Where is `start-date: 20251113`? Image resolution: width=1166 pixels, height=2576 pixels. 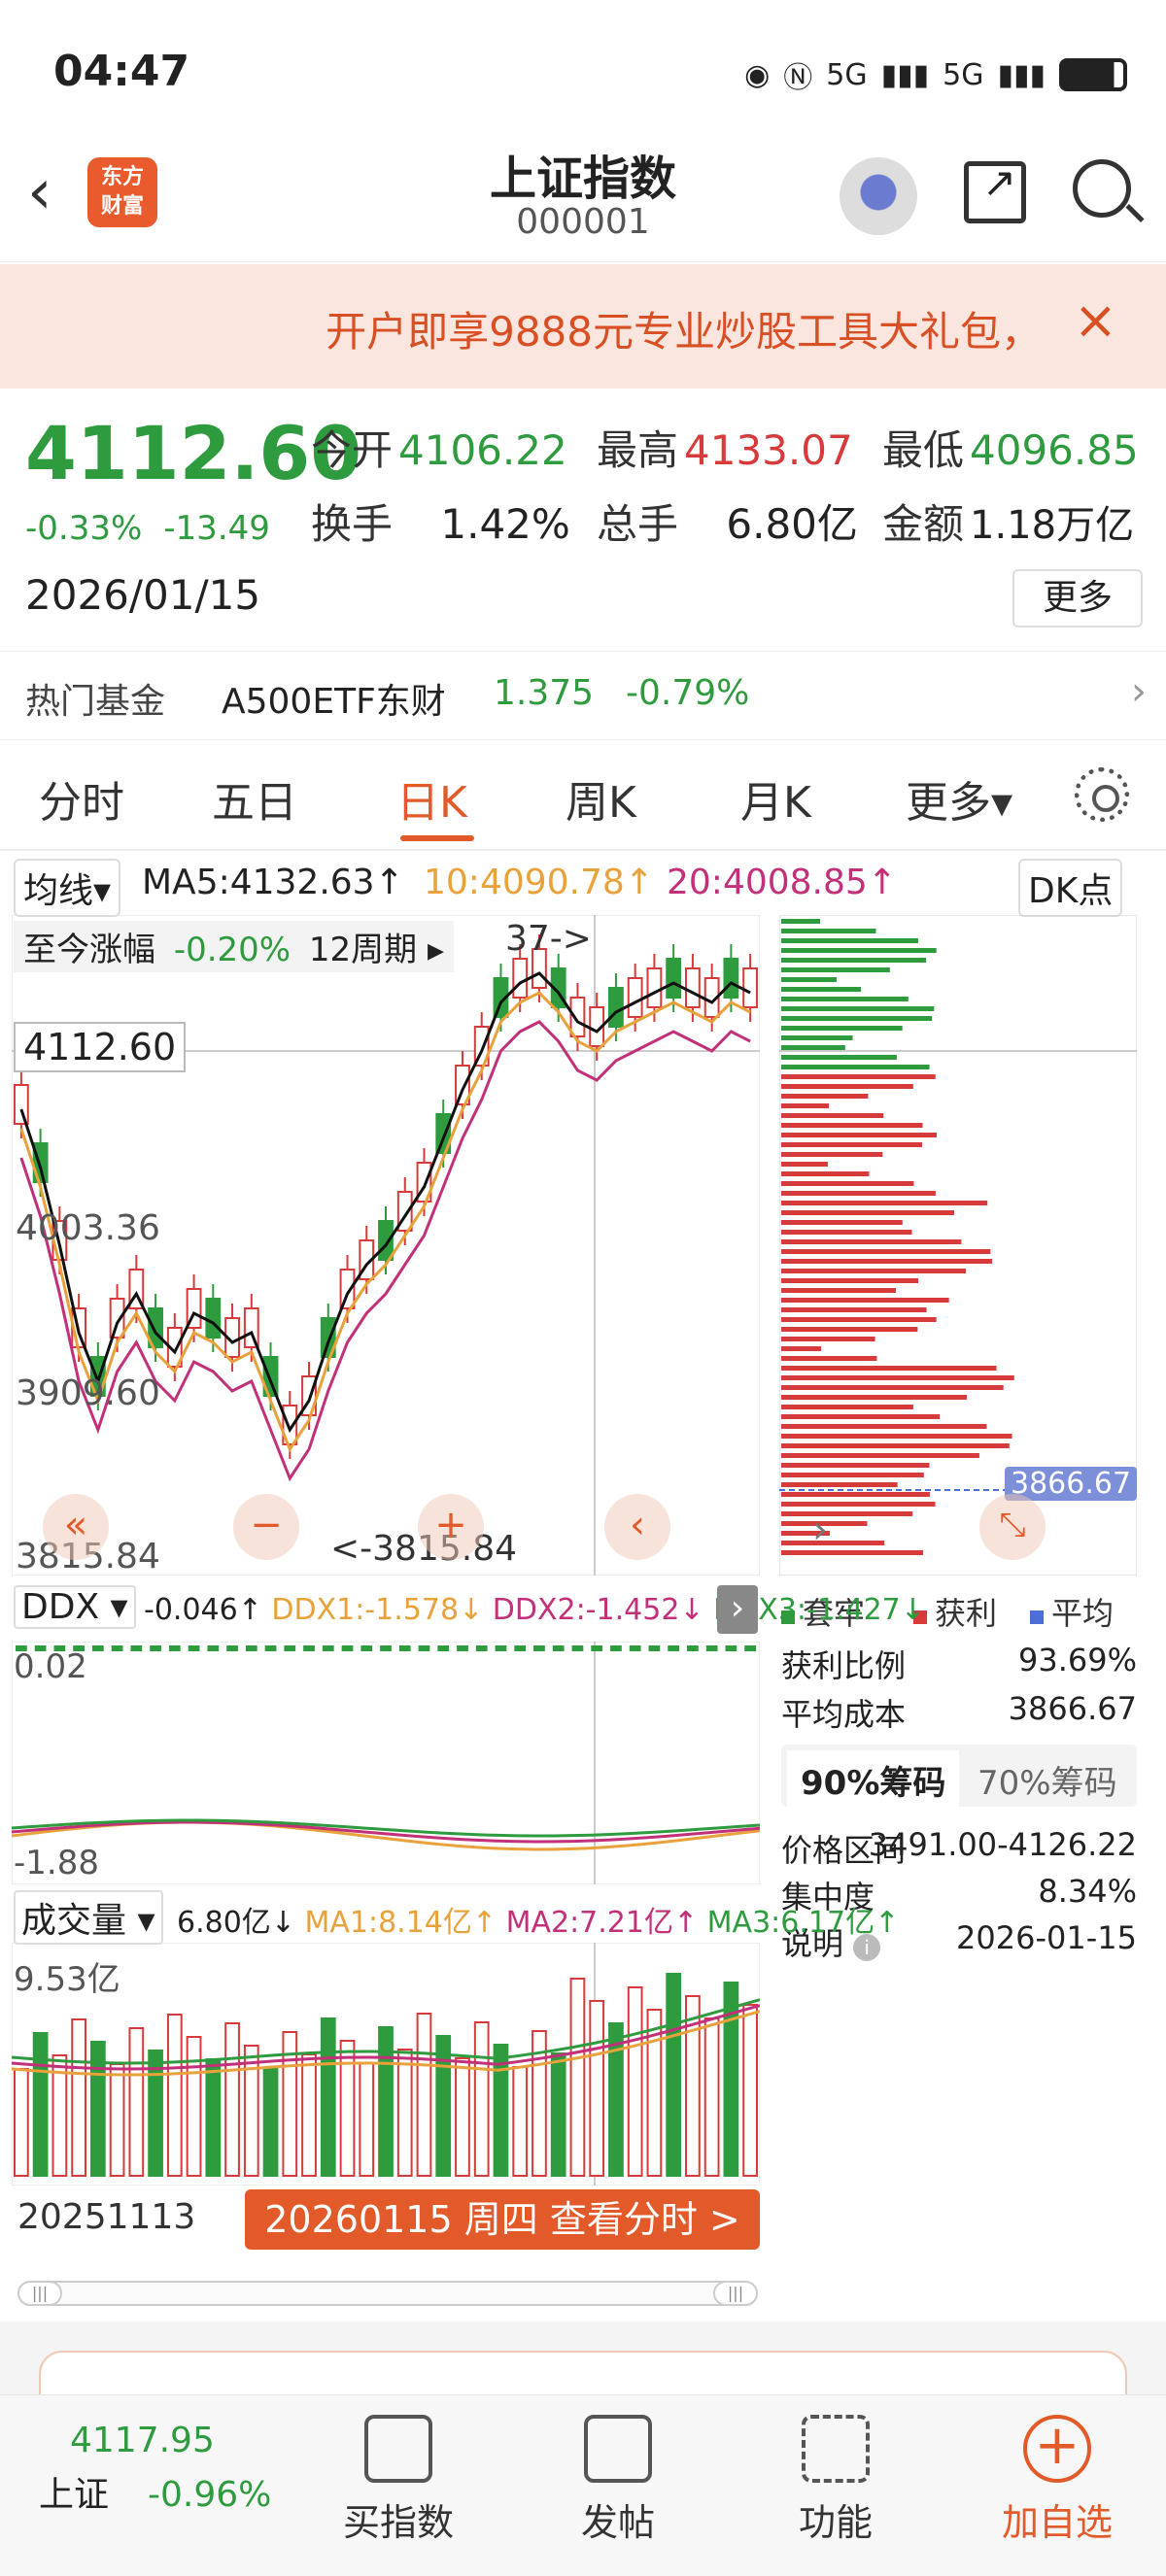 start-date: 20251113 is located at coordinates (106, 2217).